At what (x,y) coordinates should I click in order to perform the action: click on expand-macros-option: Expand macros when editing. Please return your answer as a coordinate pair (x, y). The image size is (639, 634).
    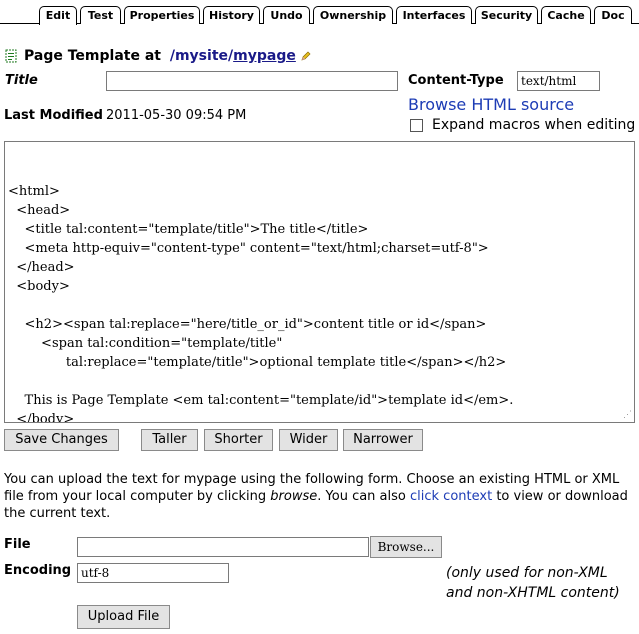
    Looking at the image, I should click on (522, 125).